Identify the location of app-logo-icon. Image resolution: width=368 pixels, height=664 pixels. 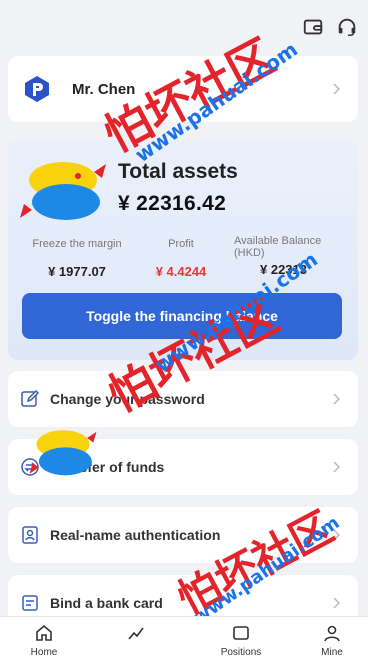
(37, 89).